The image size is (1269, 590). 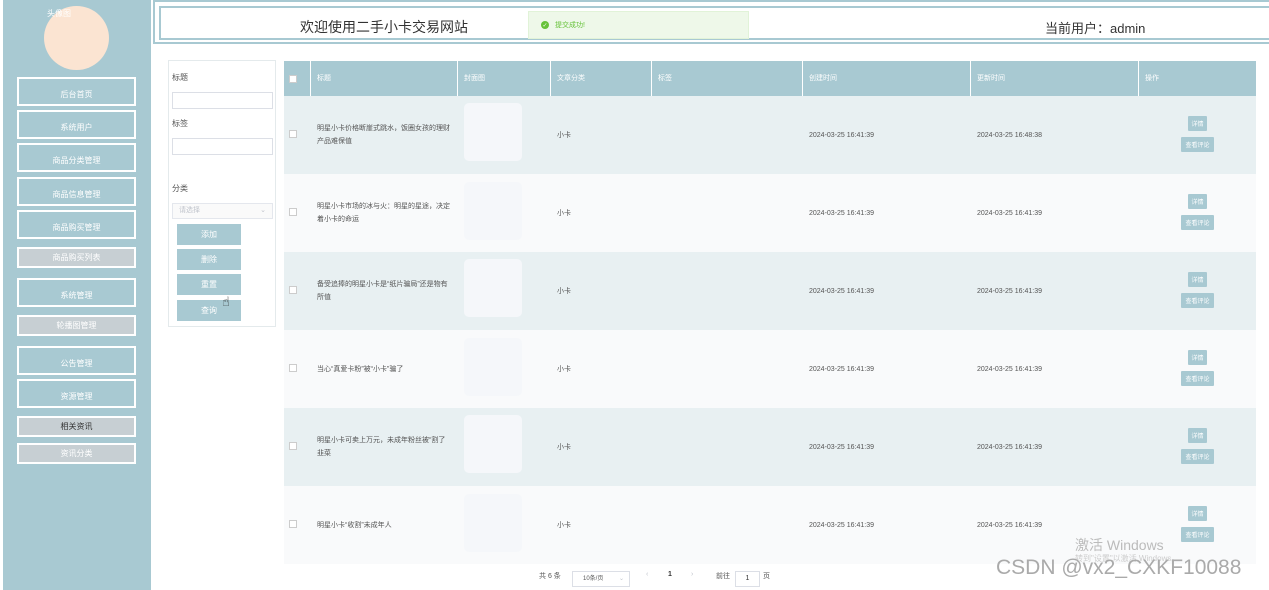 What do you see at coordinates (76, 224) in the screenshot?
I see `sidebar-item-product-purchase: 商品购买管理` at bounding box center [76, 224].